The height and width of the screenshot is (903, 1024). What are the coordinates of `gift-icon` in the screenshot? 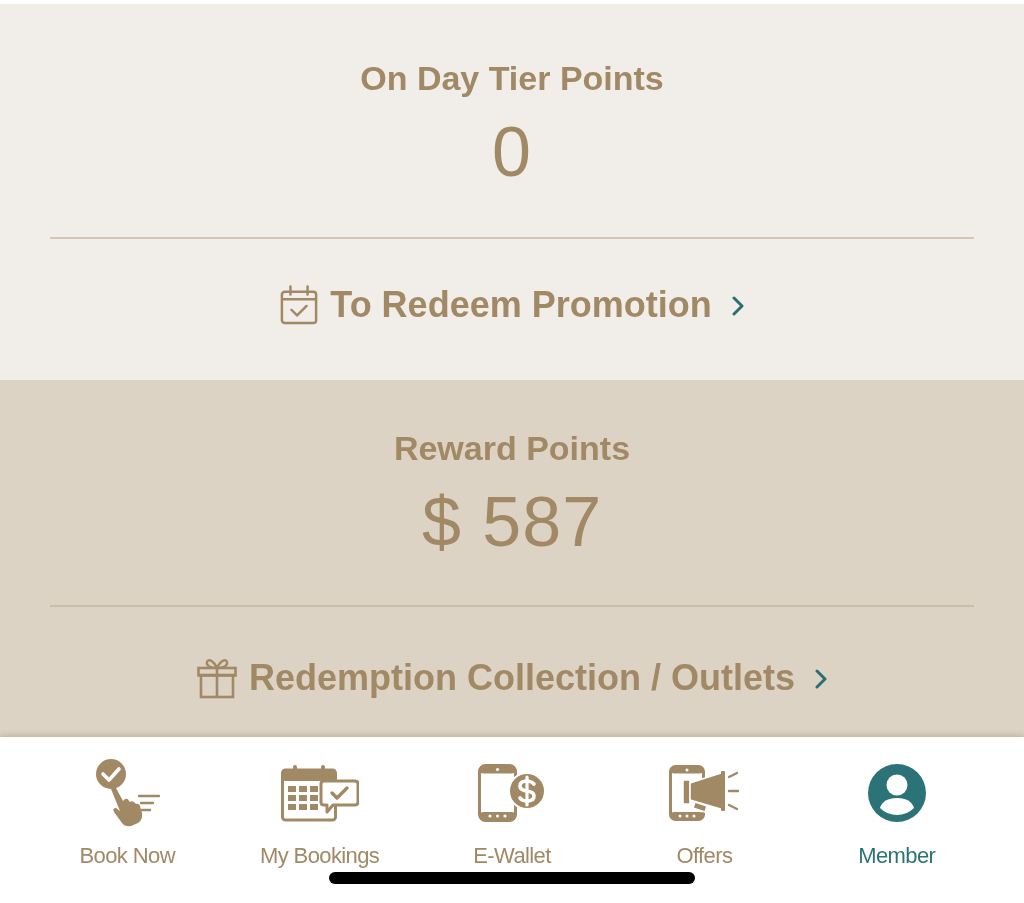 It's located at (217, 678).